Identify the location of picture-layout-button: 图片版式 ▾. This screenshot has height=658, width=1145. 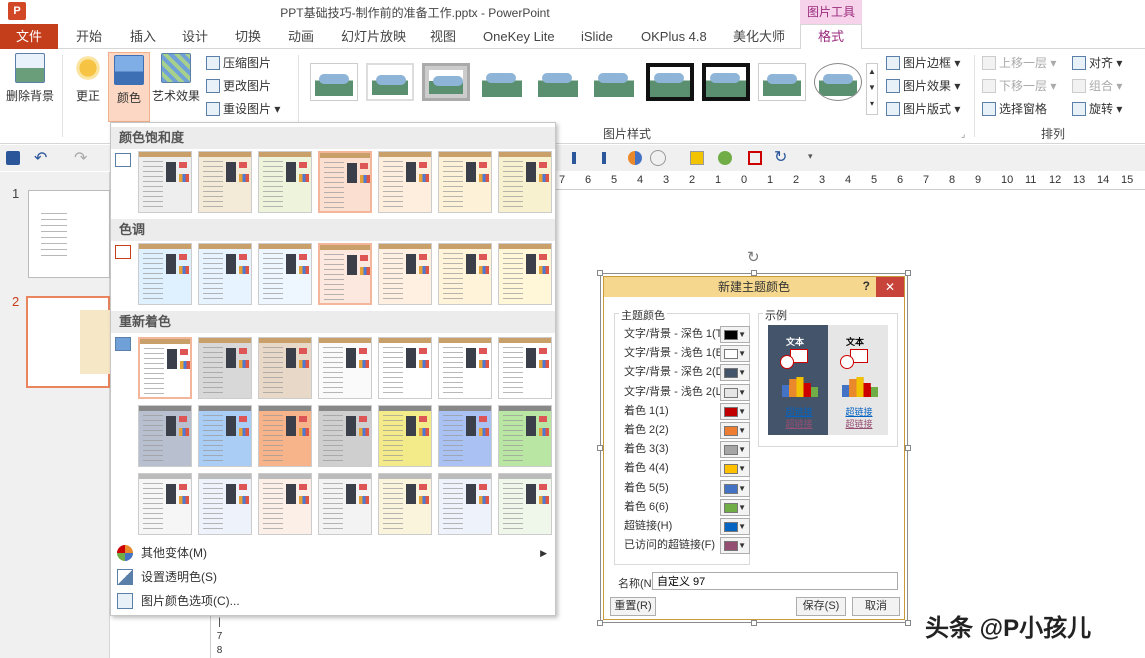
(923, 109).